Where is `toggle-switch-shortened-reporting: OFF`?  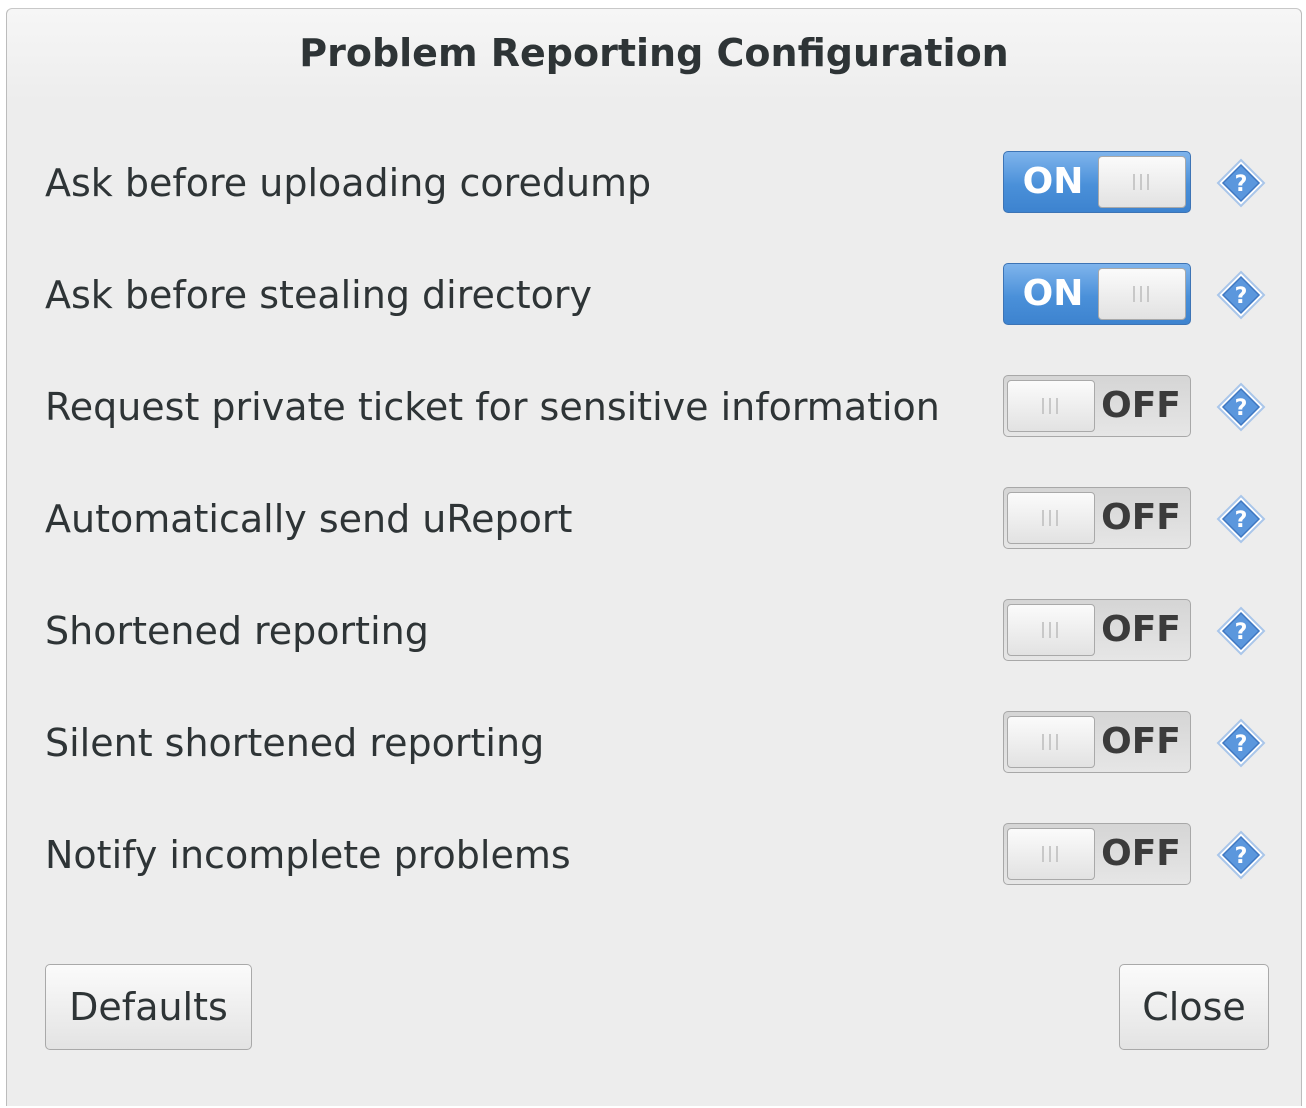 toggle-switch-shortened-reporting: OFF is located at coordinates (1097, 630).